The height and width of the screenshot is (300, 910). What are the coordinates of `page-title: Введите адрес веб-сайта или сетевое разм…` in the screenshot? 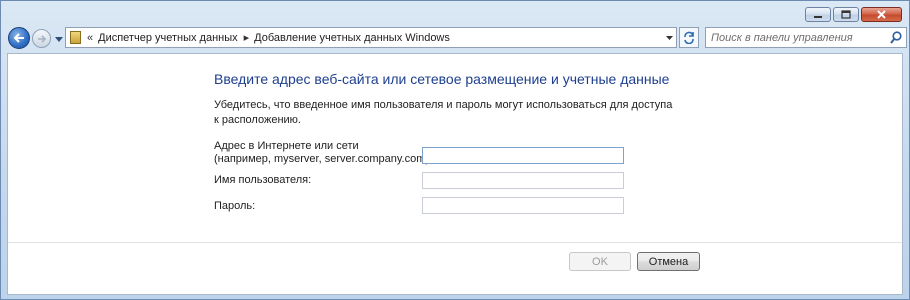 It's located at (442, 79).